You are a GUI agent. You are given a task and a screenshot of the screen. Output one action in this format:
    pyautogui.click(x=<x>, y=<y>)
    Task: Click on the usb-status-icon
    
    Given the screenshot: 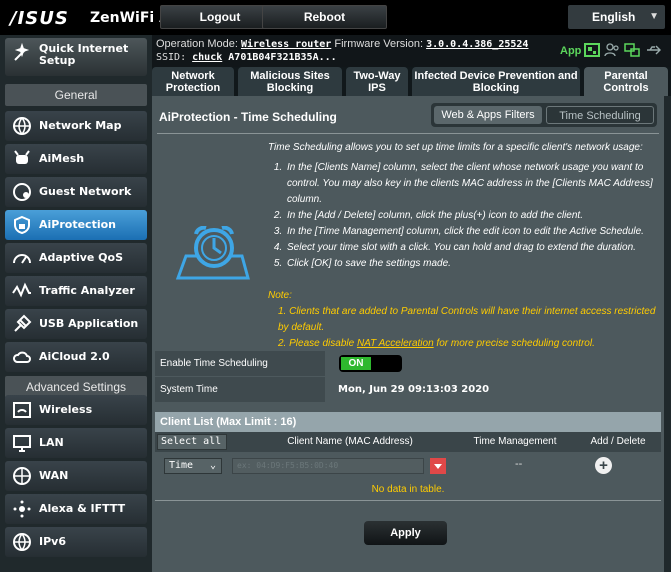 What is the action you would take?
    pyautogui.click(x=654, y=50)
    